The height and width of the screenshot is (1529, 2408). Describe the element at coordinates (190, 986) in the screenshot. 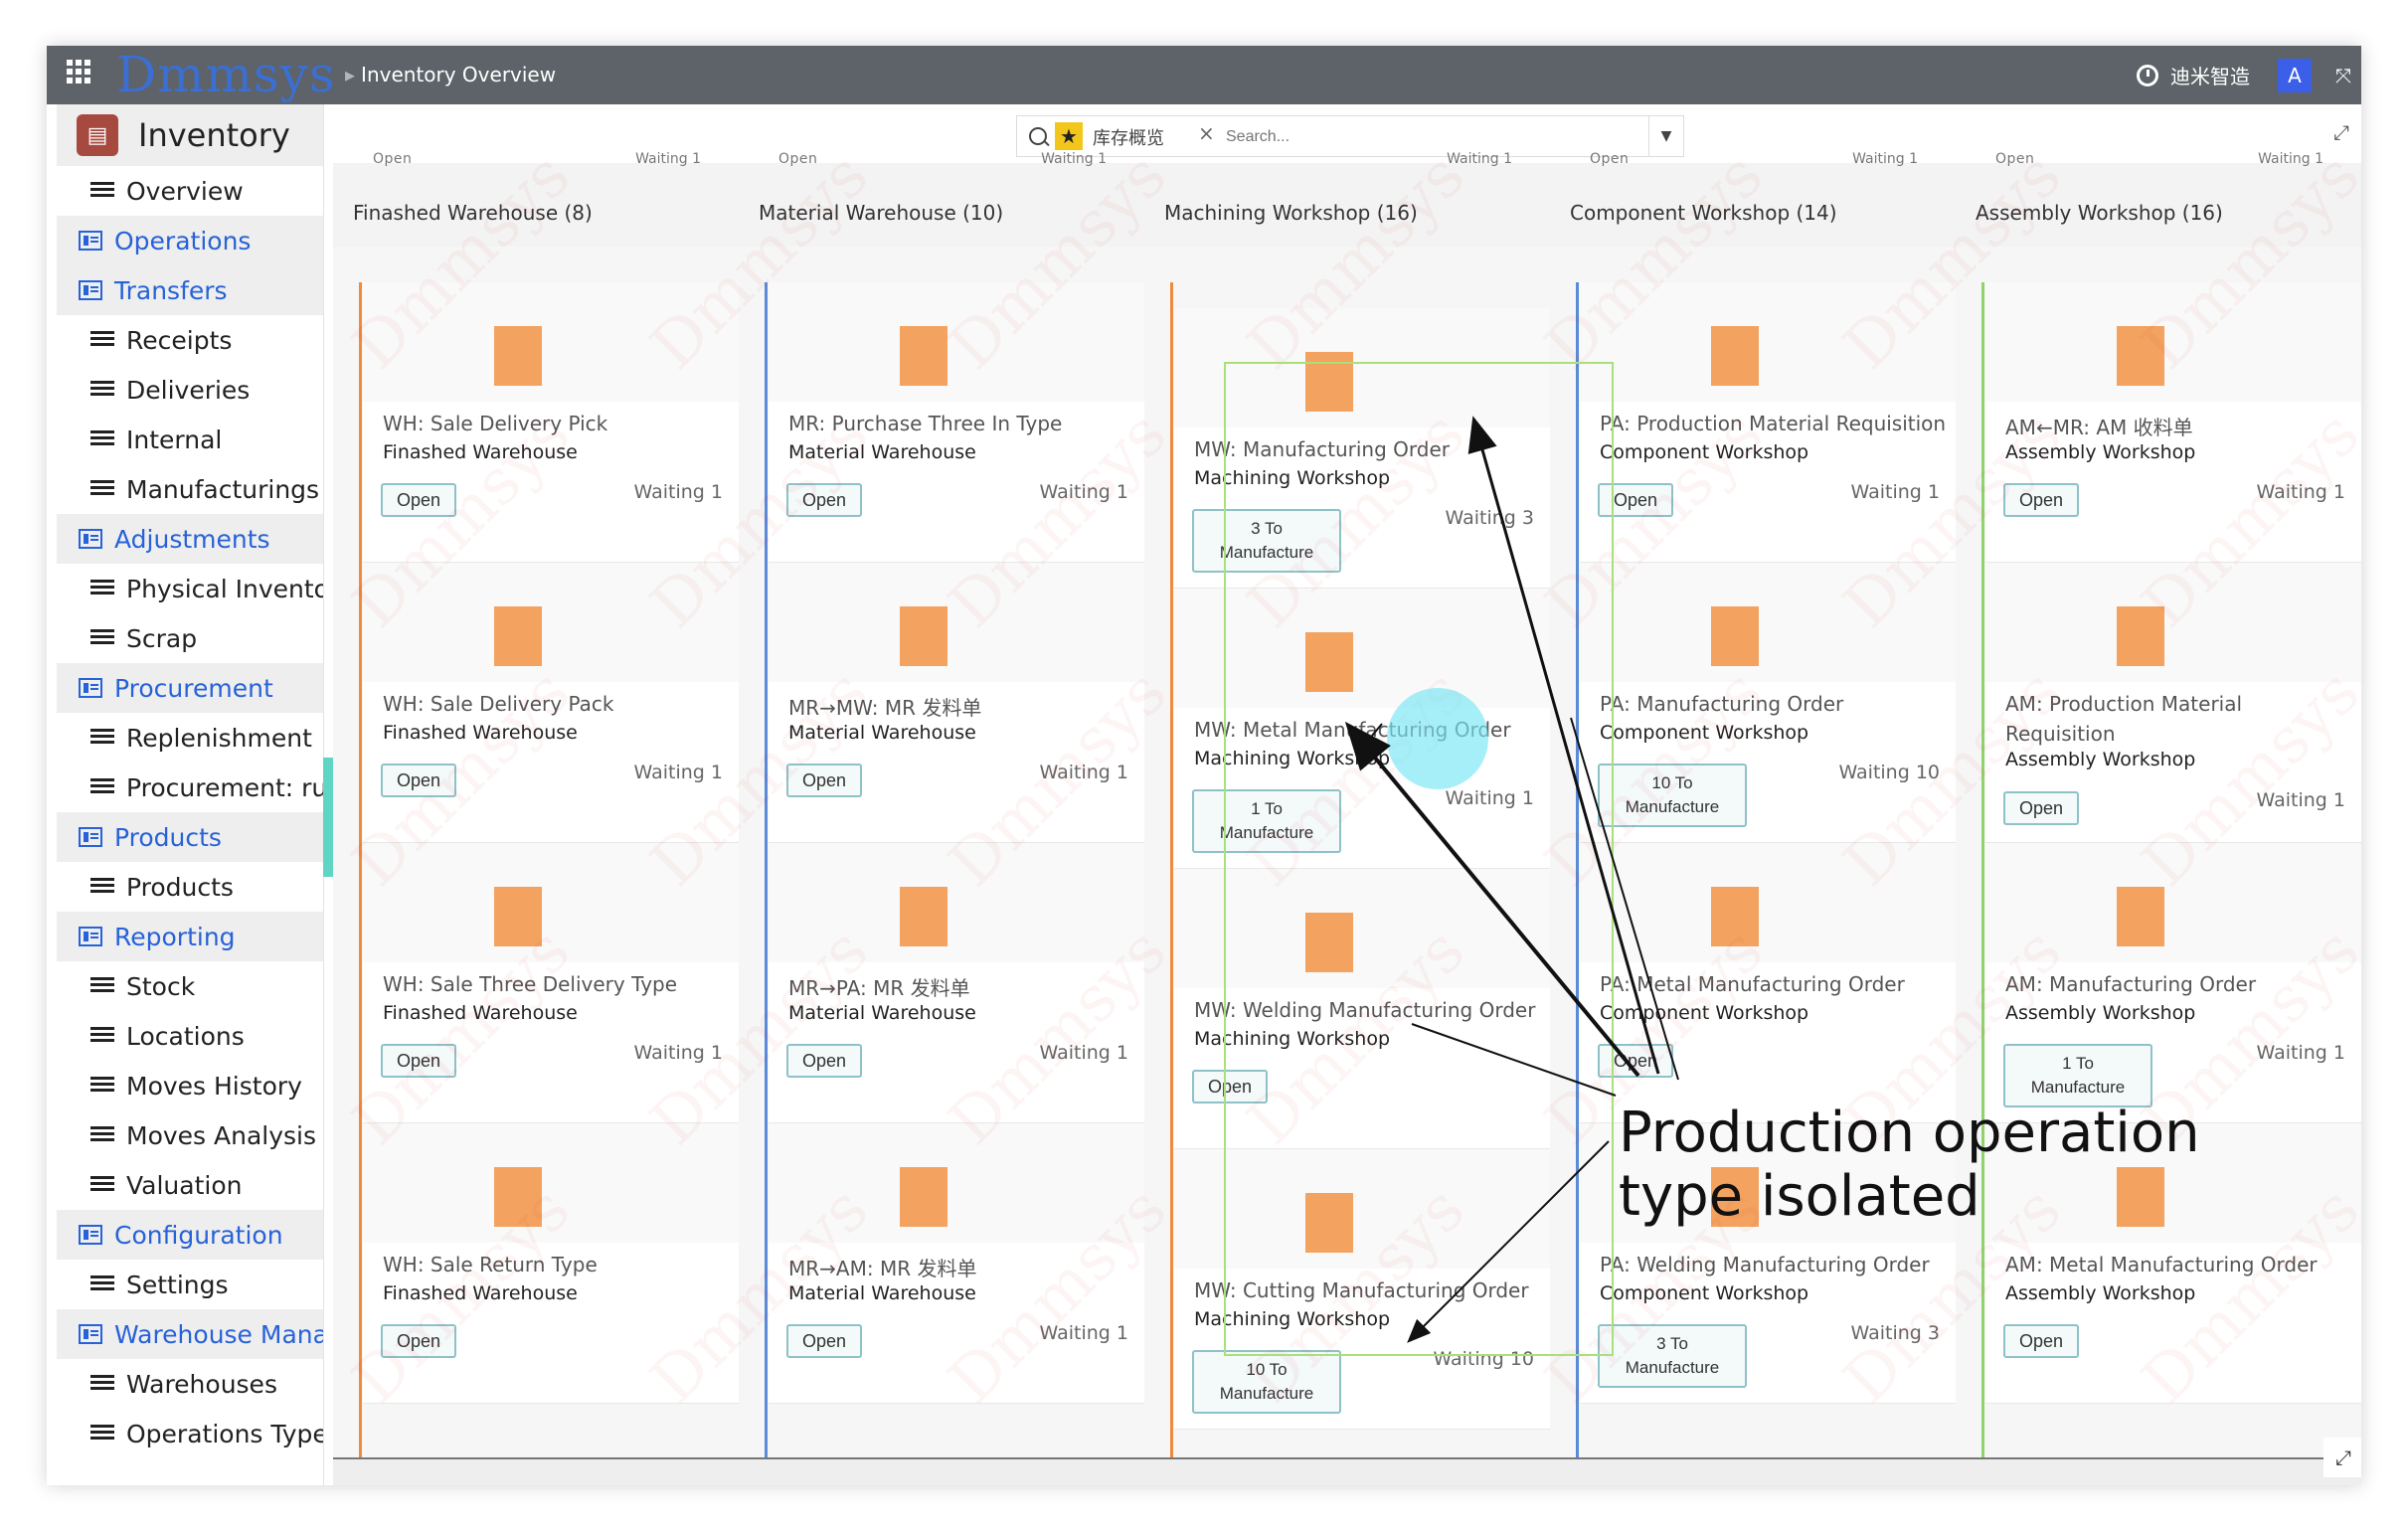

I see `sidebar-item-stock: Stock` at that location.